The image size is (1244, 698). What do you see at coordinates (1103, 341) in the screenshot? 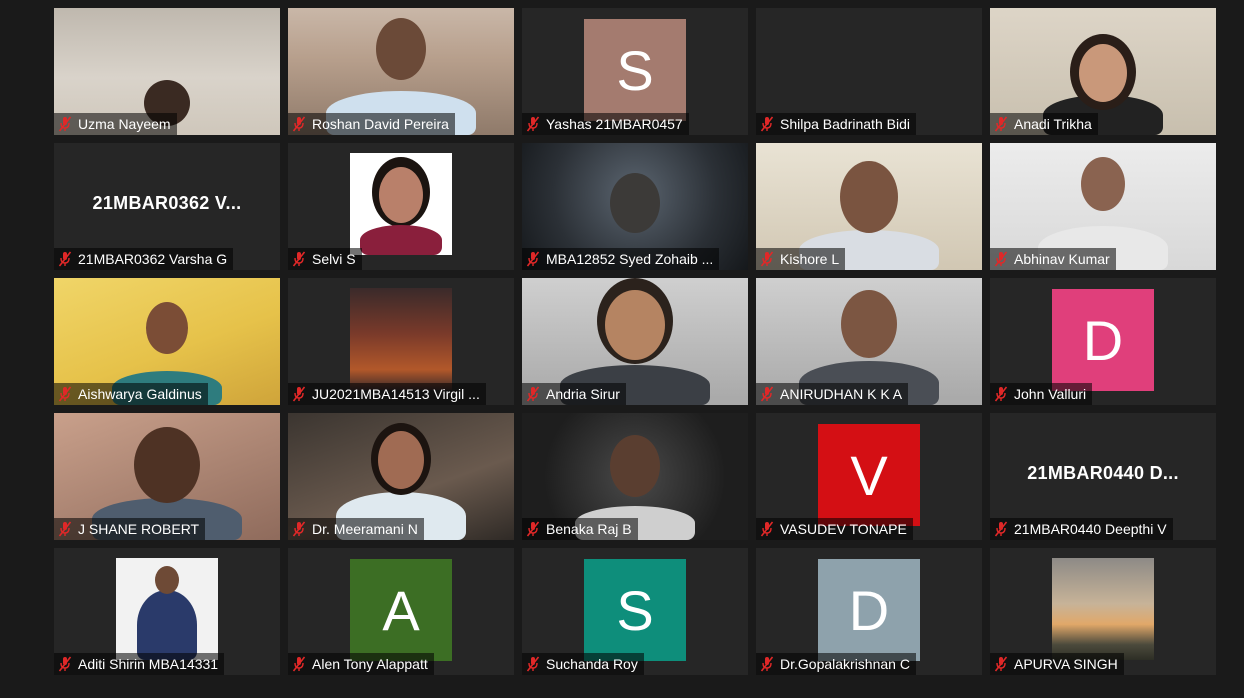
I see `participant-tile: D John Valluri` at bounding box center [1103, 341].